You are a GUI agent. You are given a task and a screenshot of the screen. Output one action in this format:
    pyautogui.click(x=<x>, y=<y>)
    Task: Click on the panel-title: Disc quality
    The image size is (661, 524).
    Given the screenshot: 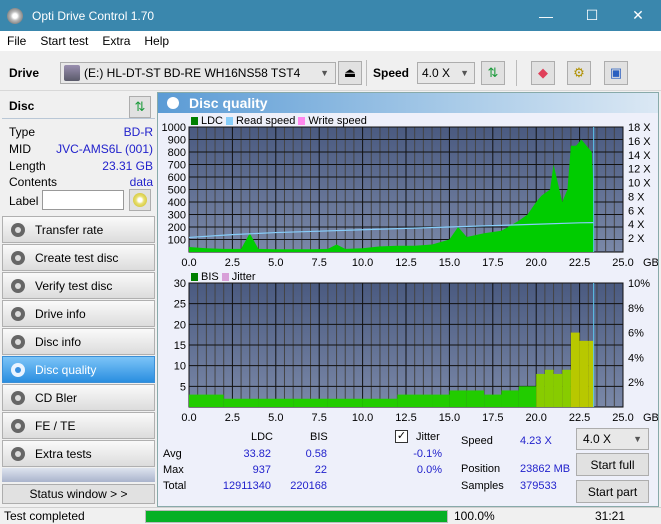 What is the action you would take?
    pyautogui.click(x=228, y=103)
    